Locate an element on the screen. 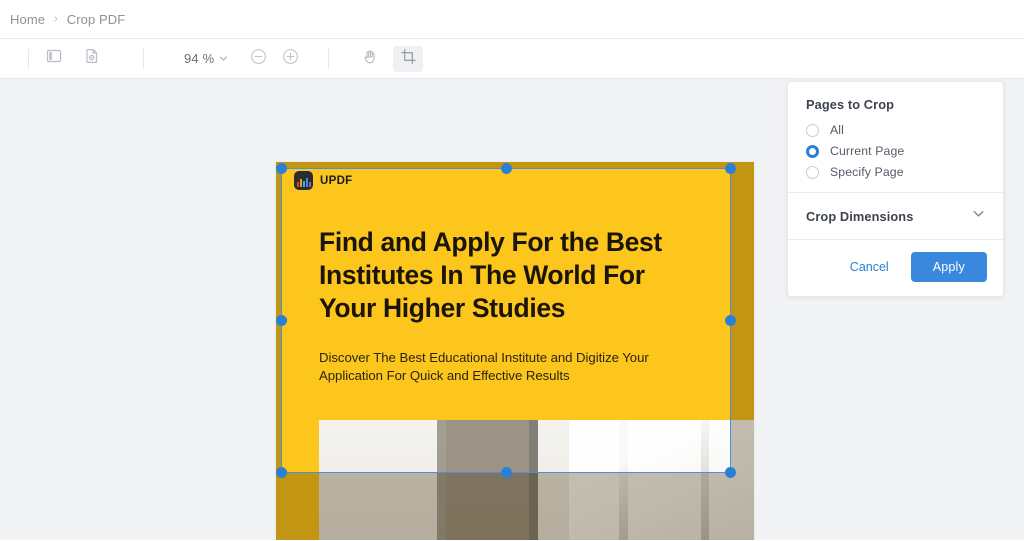 The width and height of the screenshot is (1024, 541). breadcrumb-current: Crop PDF is located at coordinates (96, 19).